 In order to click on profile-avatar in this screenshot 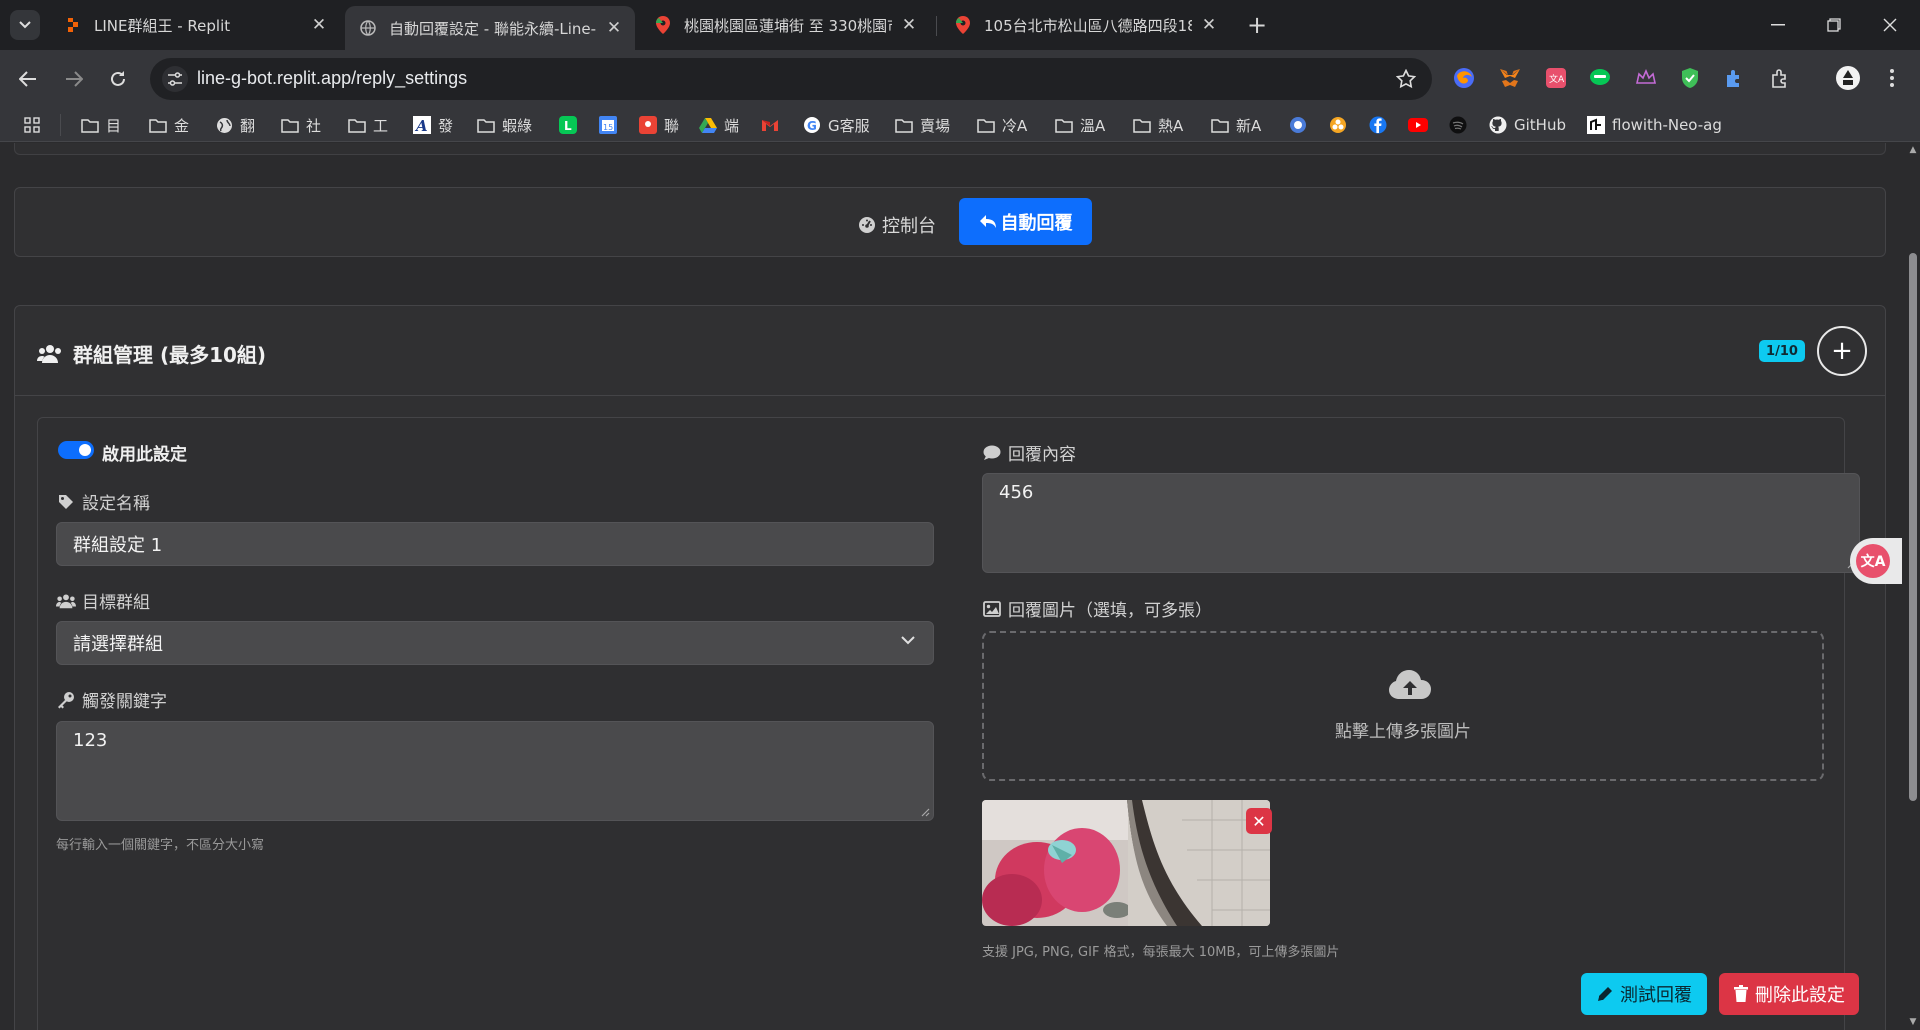, I will do `click(1848, 78)`.